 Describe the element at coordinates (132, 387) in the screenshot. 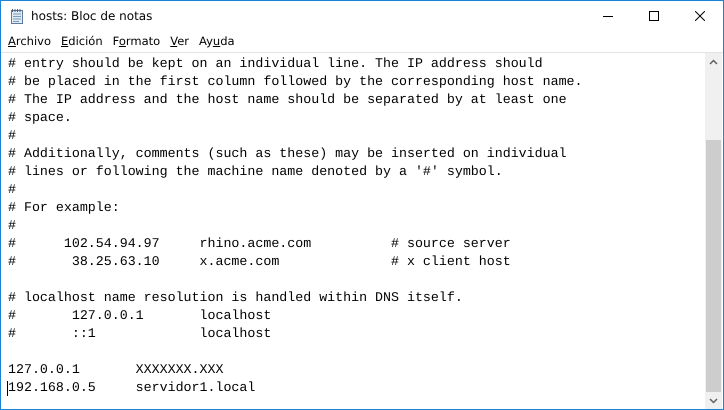

I see `text-line: 192.168.0.5 servidor1.local` at that location.